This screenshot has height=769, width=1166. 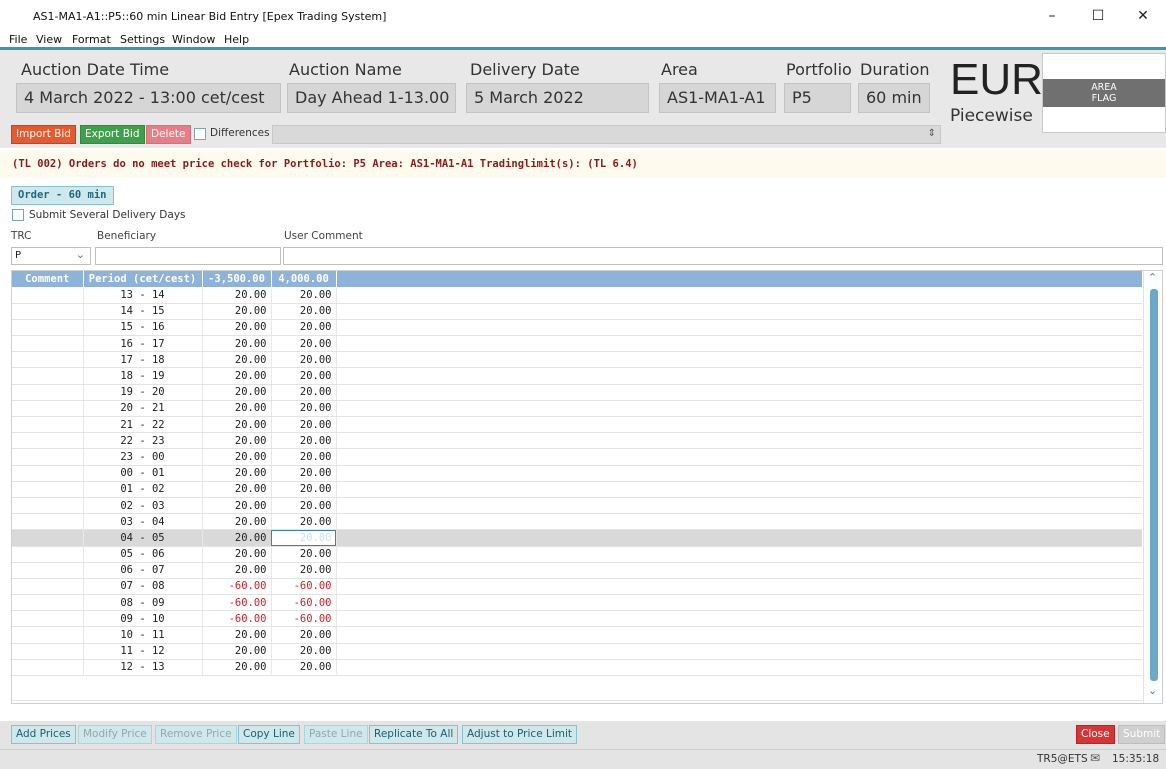 What do you see at coordinates (577, 651) in the screenshot?
I see `table-row: 11 - 12 20.00 20.00` at bounding box center [577, 651].